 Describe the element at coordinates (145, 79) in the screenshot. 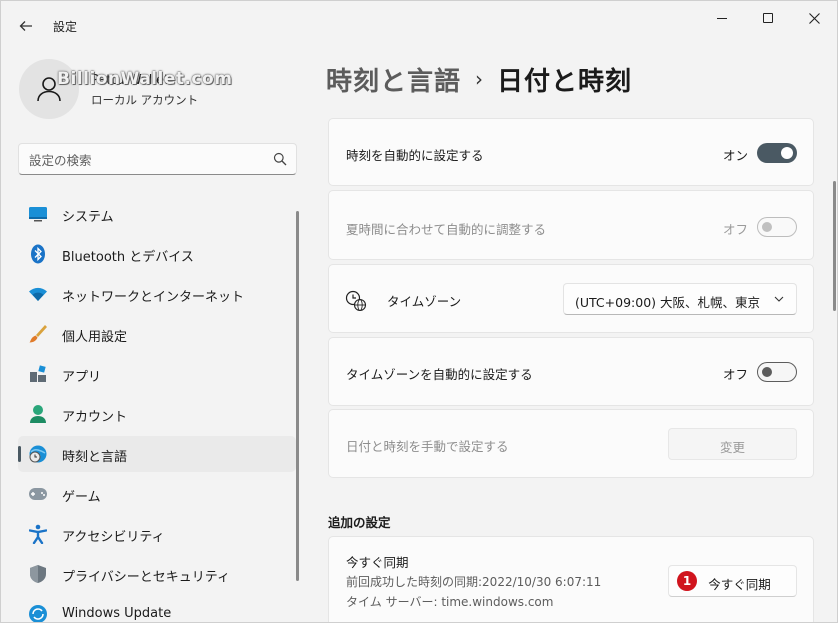

I see `watermark: BillionWallet.com` at that location.